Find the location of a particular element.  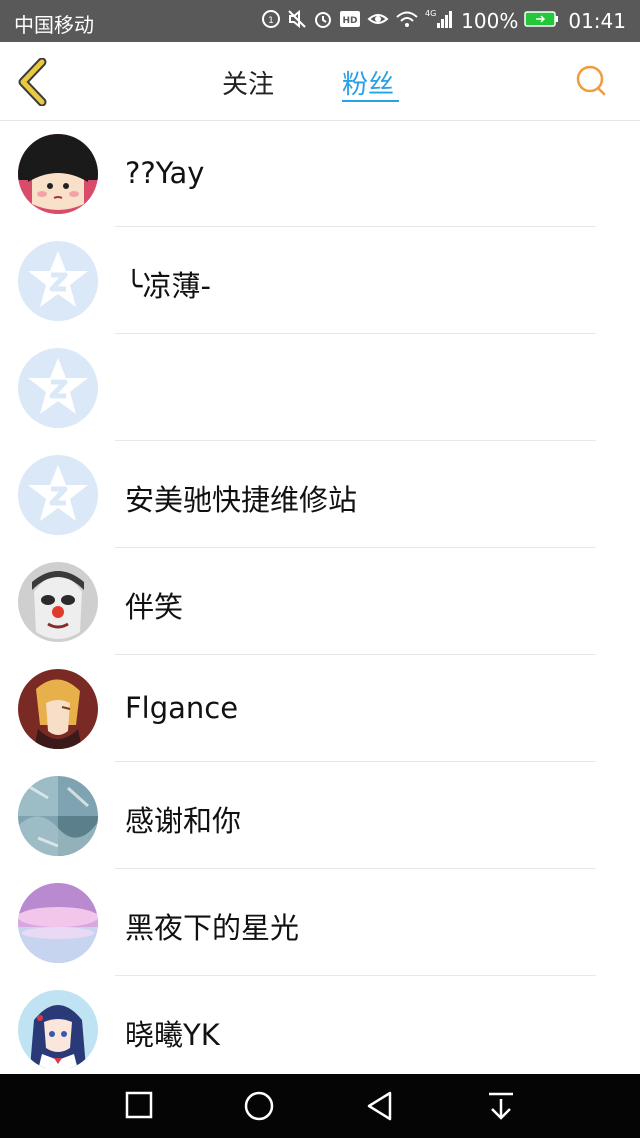

notification-pull-button is located at coordinates (501, 1108).